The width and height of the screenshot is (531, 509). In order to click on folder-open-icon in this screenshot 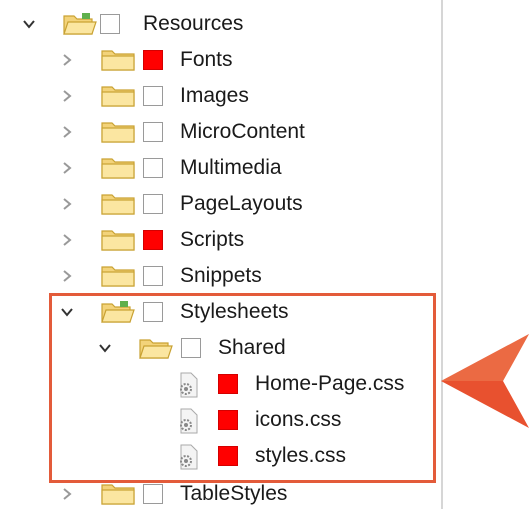, I will do `click(80, 24)`.